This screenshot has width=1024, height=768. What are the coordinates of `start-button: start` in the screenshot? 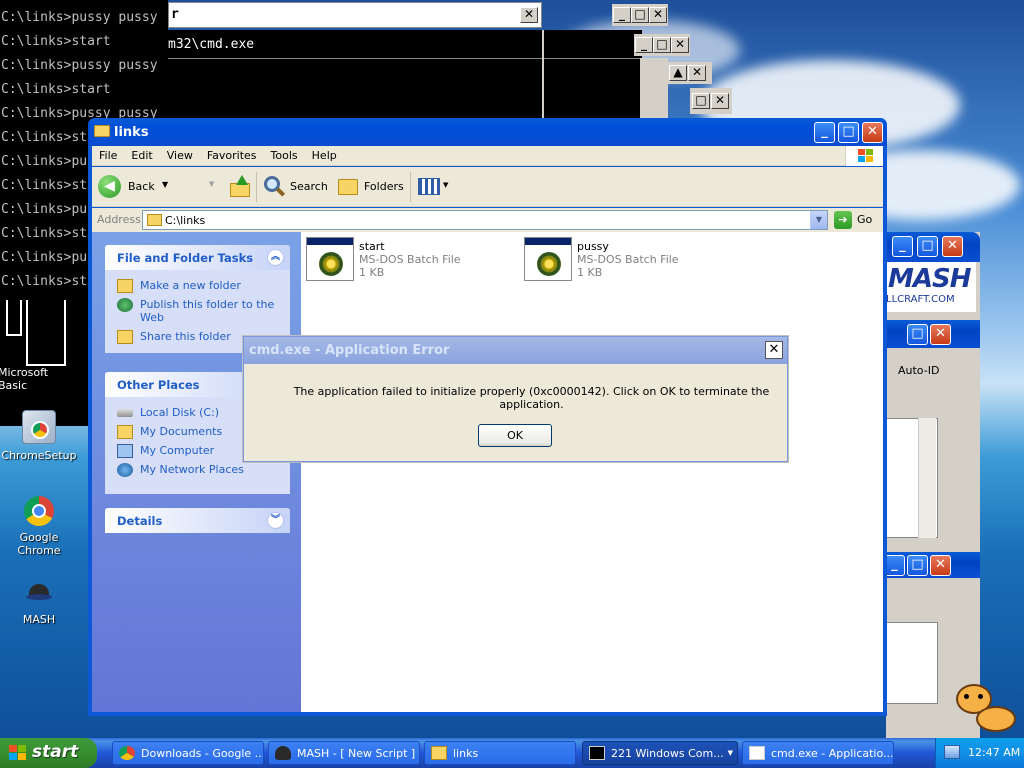 It's located at (48, 753).